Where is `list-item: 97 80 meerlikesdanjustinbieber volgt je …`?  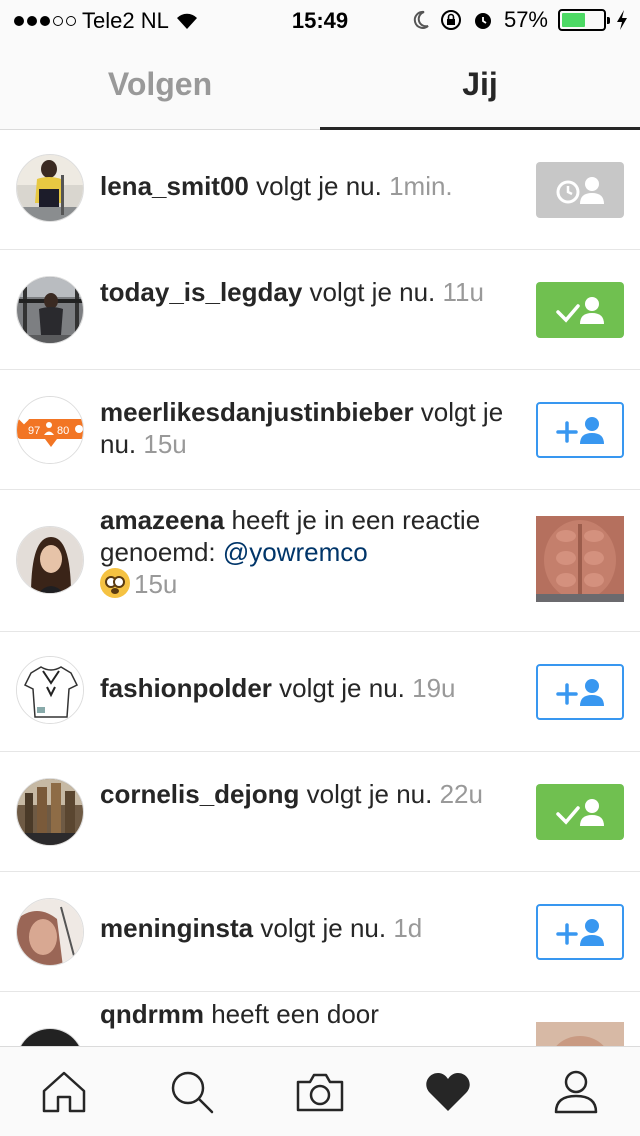
list-item: 97 80 meerlikesdanjustinbieber volgt je … is located at coordinates (320, 430).